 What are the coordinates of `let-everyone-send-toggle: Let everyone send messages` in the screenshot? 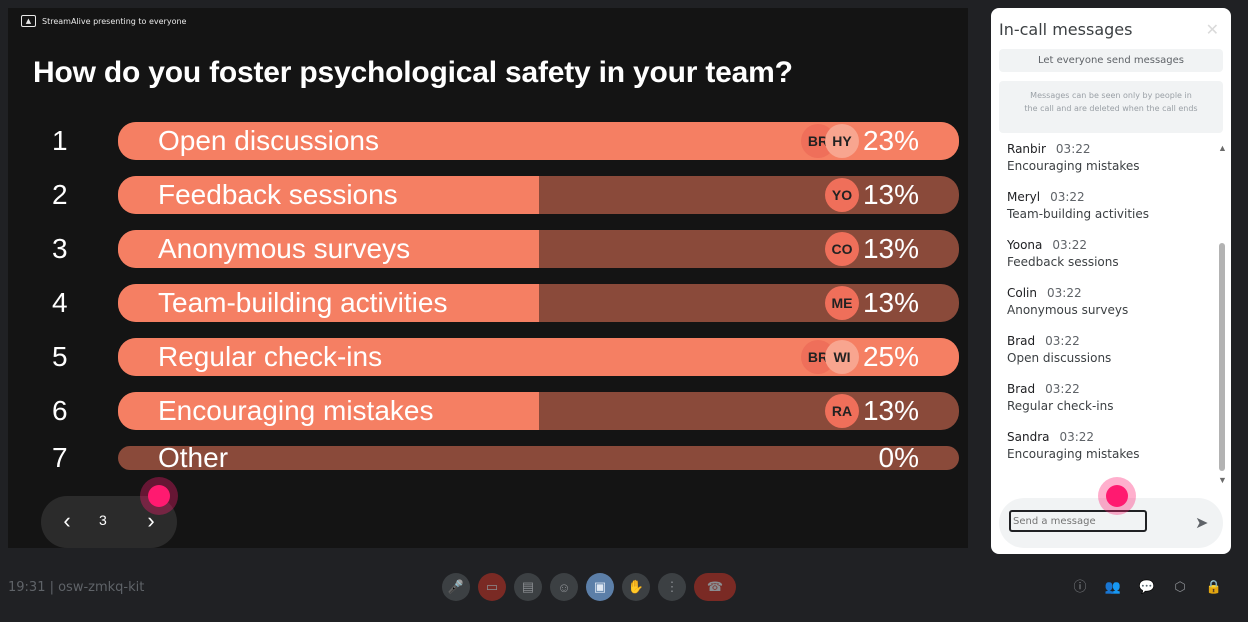 It's located at (1111, 60).